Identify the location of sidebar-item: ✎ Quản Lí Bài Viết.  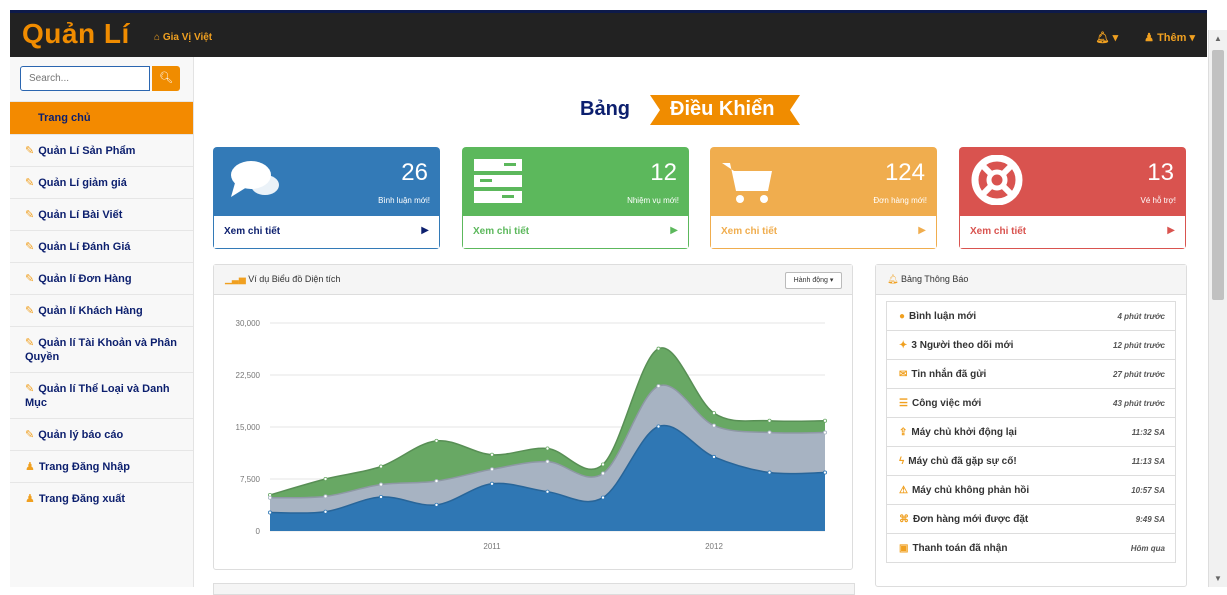
(101, 214).